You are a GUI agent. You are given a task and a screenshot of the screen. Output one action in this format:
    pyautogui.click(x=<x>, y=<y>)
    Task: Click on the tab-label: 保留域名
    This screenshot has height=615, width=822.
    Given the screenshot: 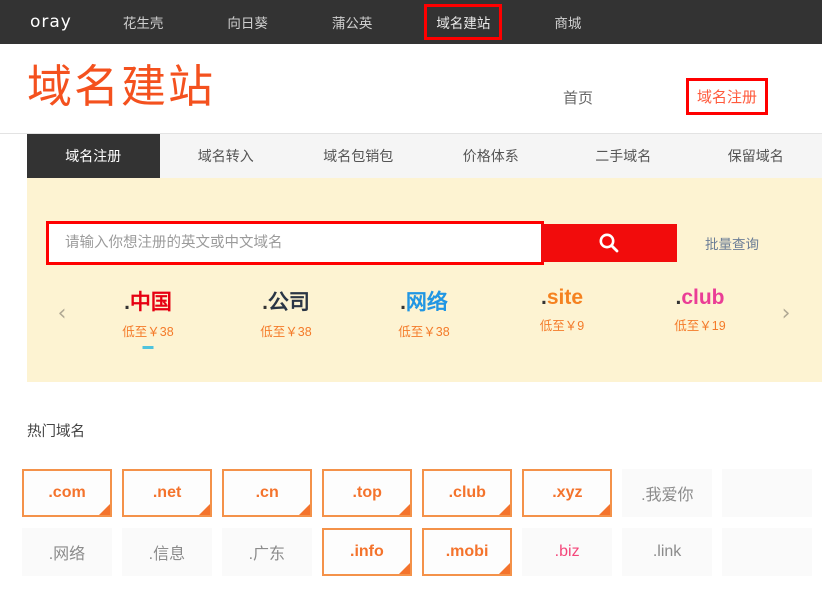 What is the action you would take?
    pyautogui.click(x=755, y=156)
    